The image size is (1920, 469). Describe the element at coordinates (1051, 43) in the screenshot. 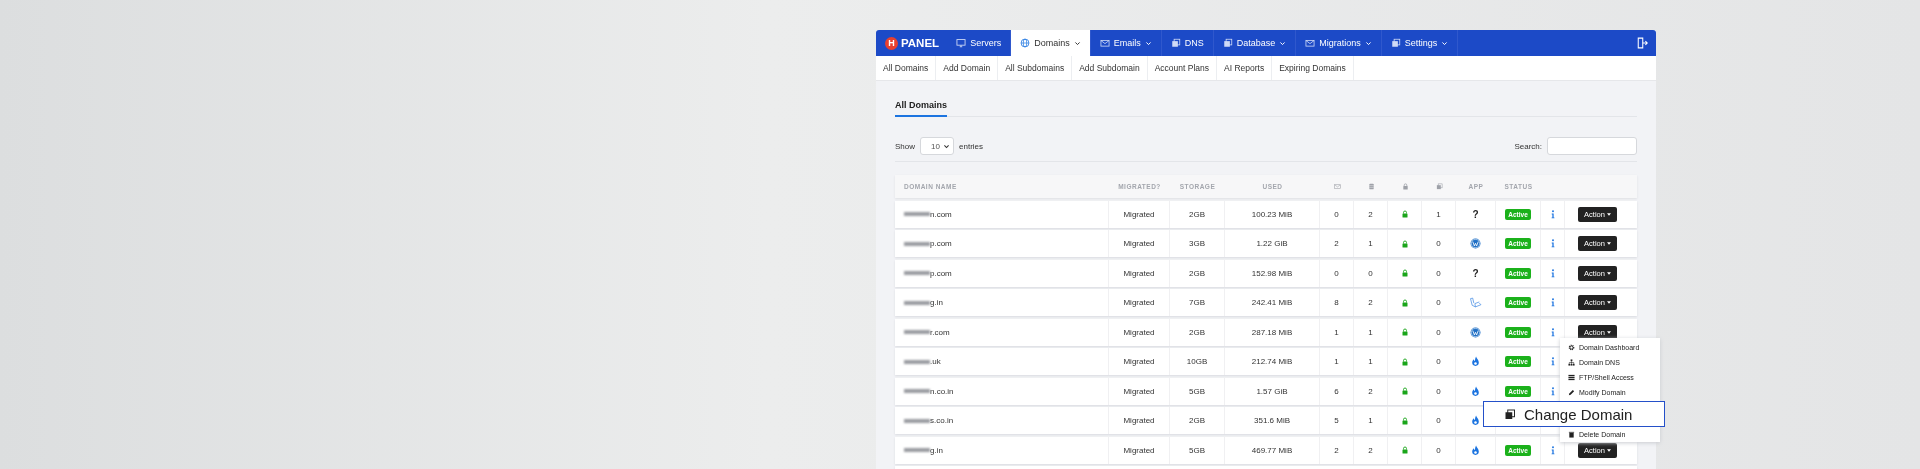

I see `nav-tab: Domains` at that location.